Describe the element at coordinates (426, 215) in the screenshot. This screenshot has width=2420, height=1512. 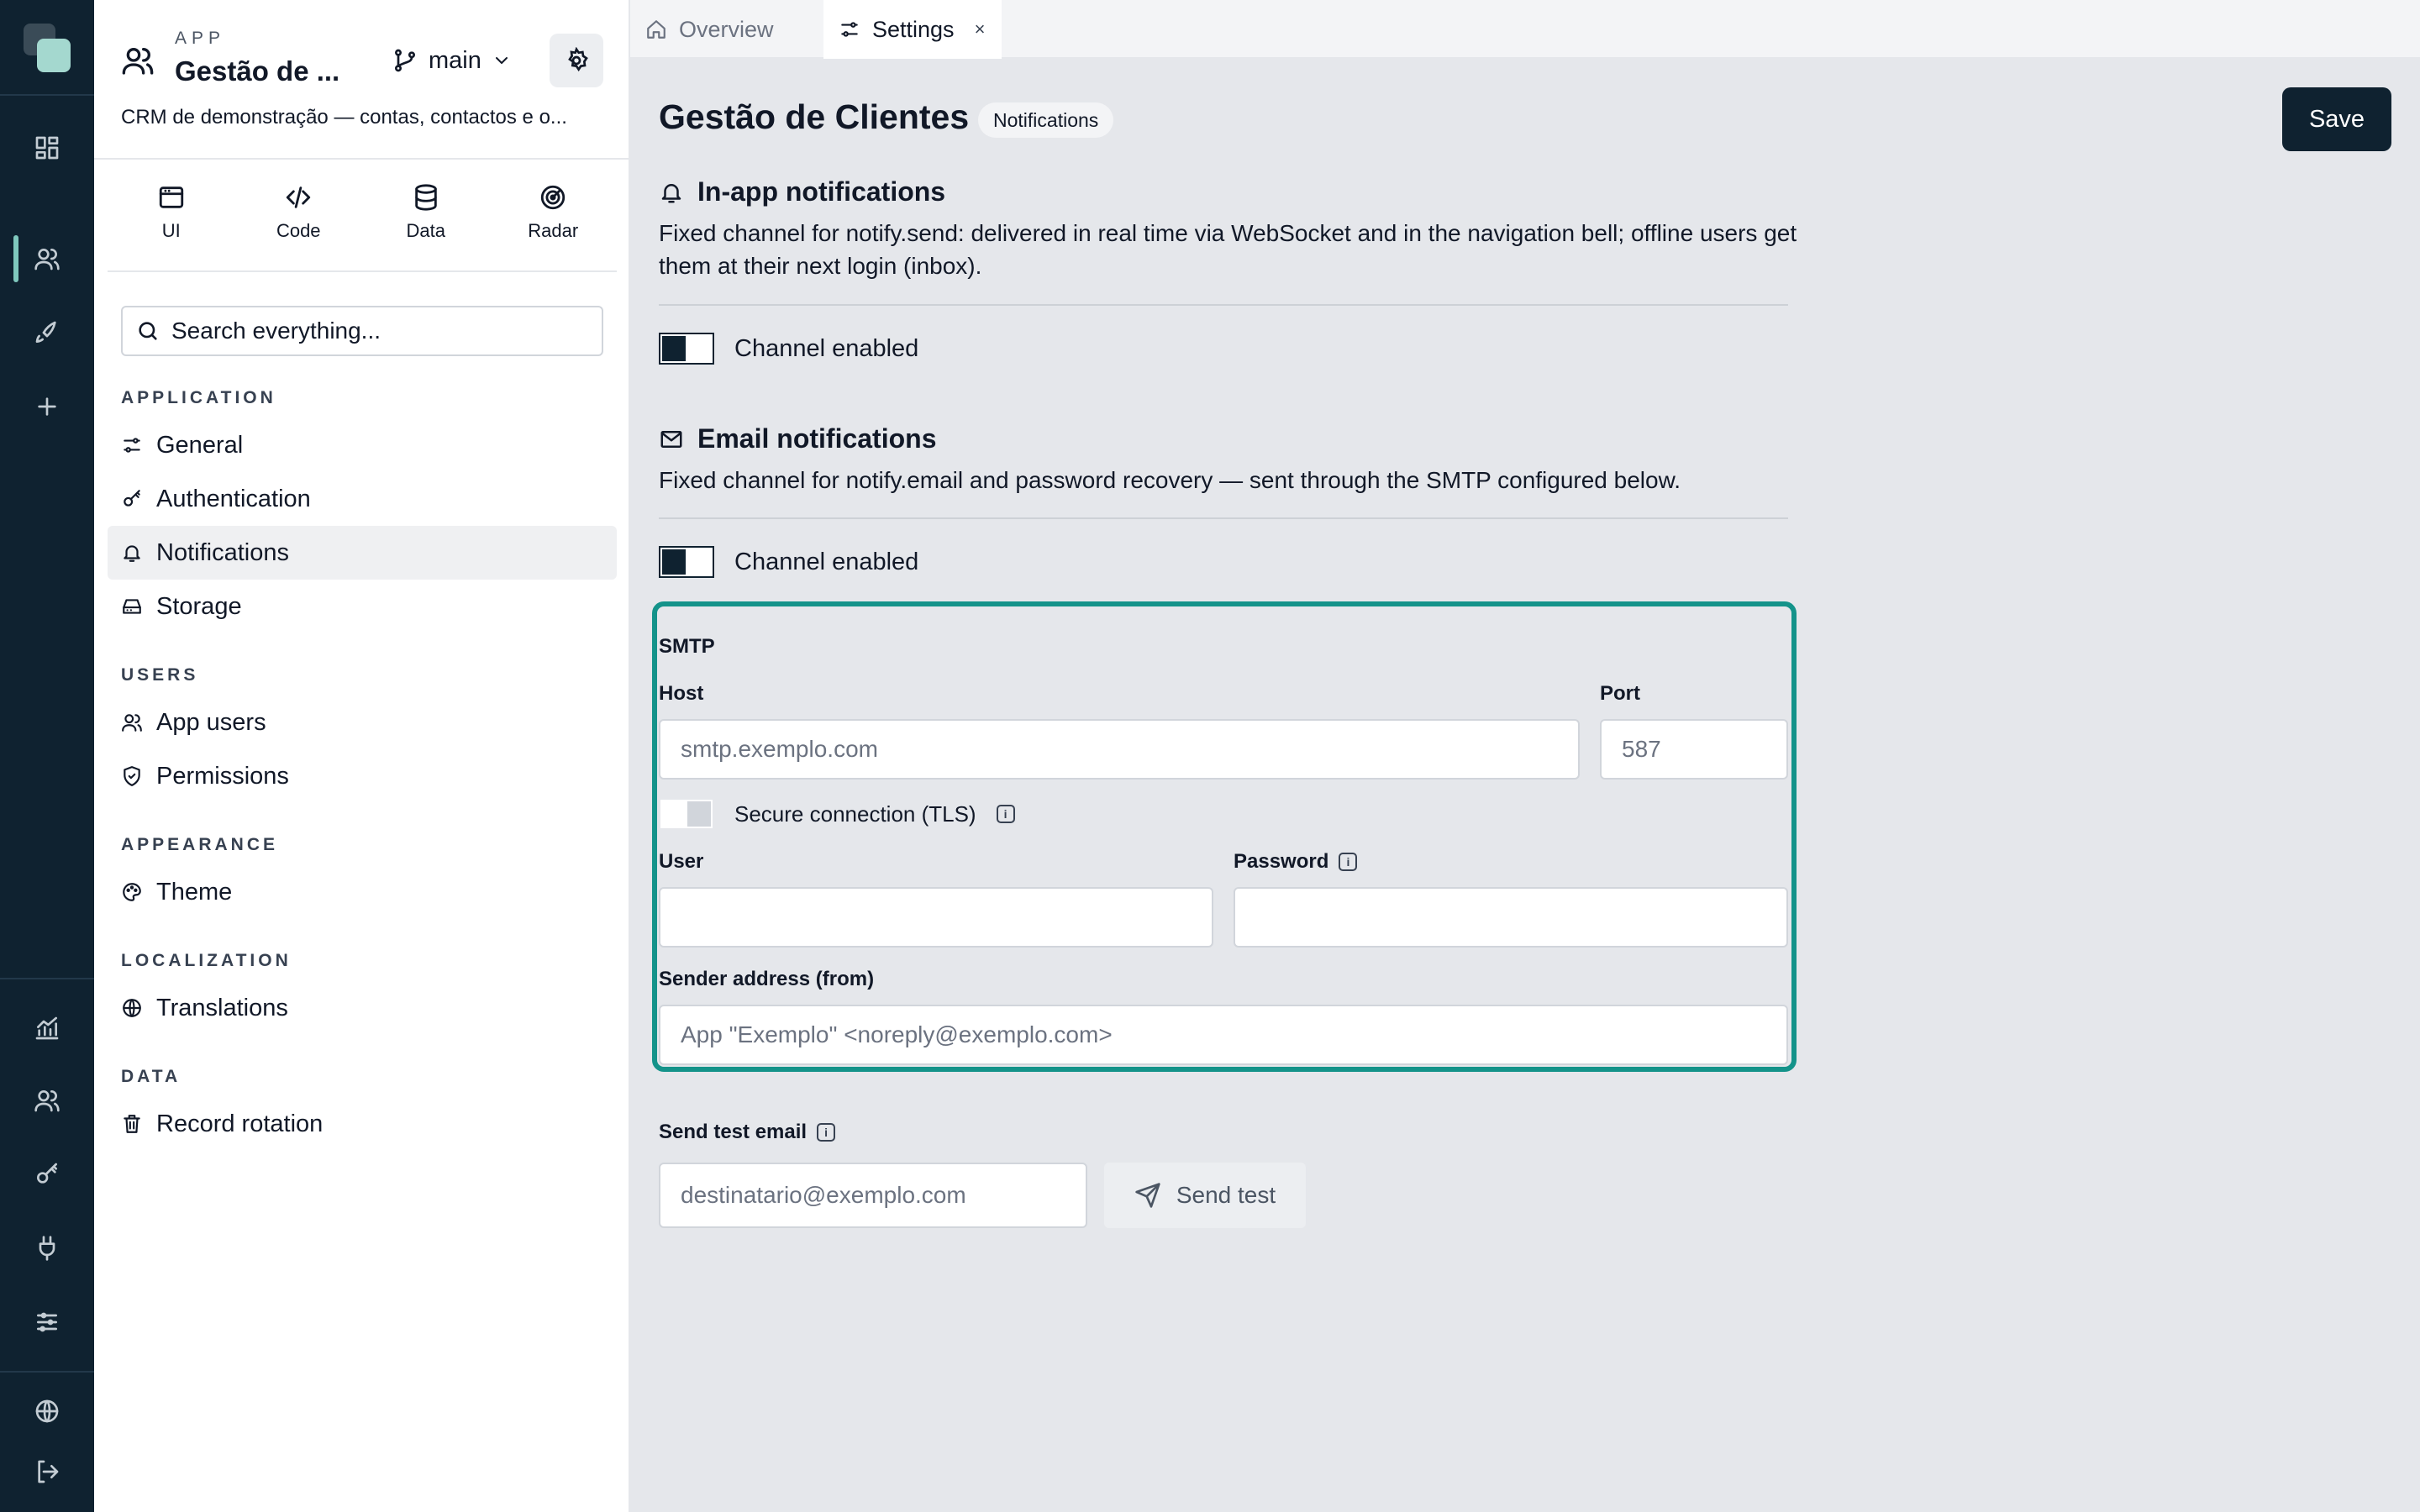
I see `mode-data: Data` at that location.